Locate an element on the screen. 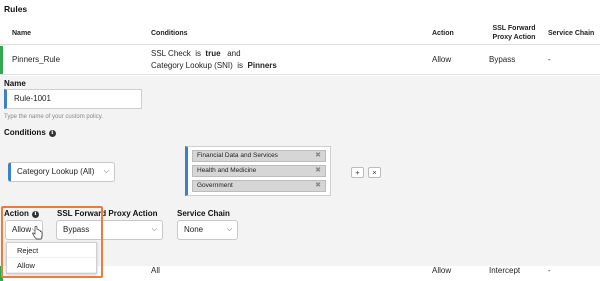  column-header-name: Name is located at coordinates (21, 33).